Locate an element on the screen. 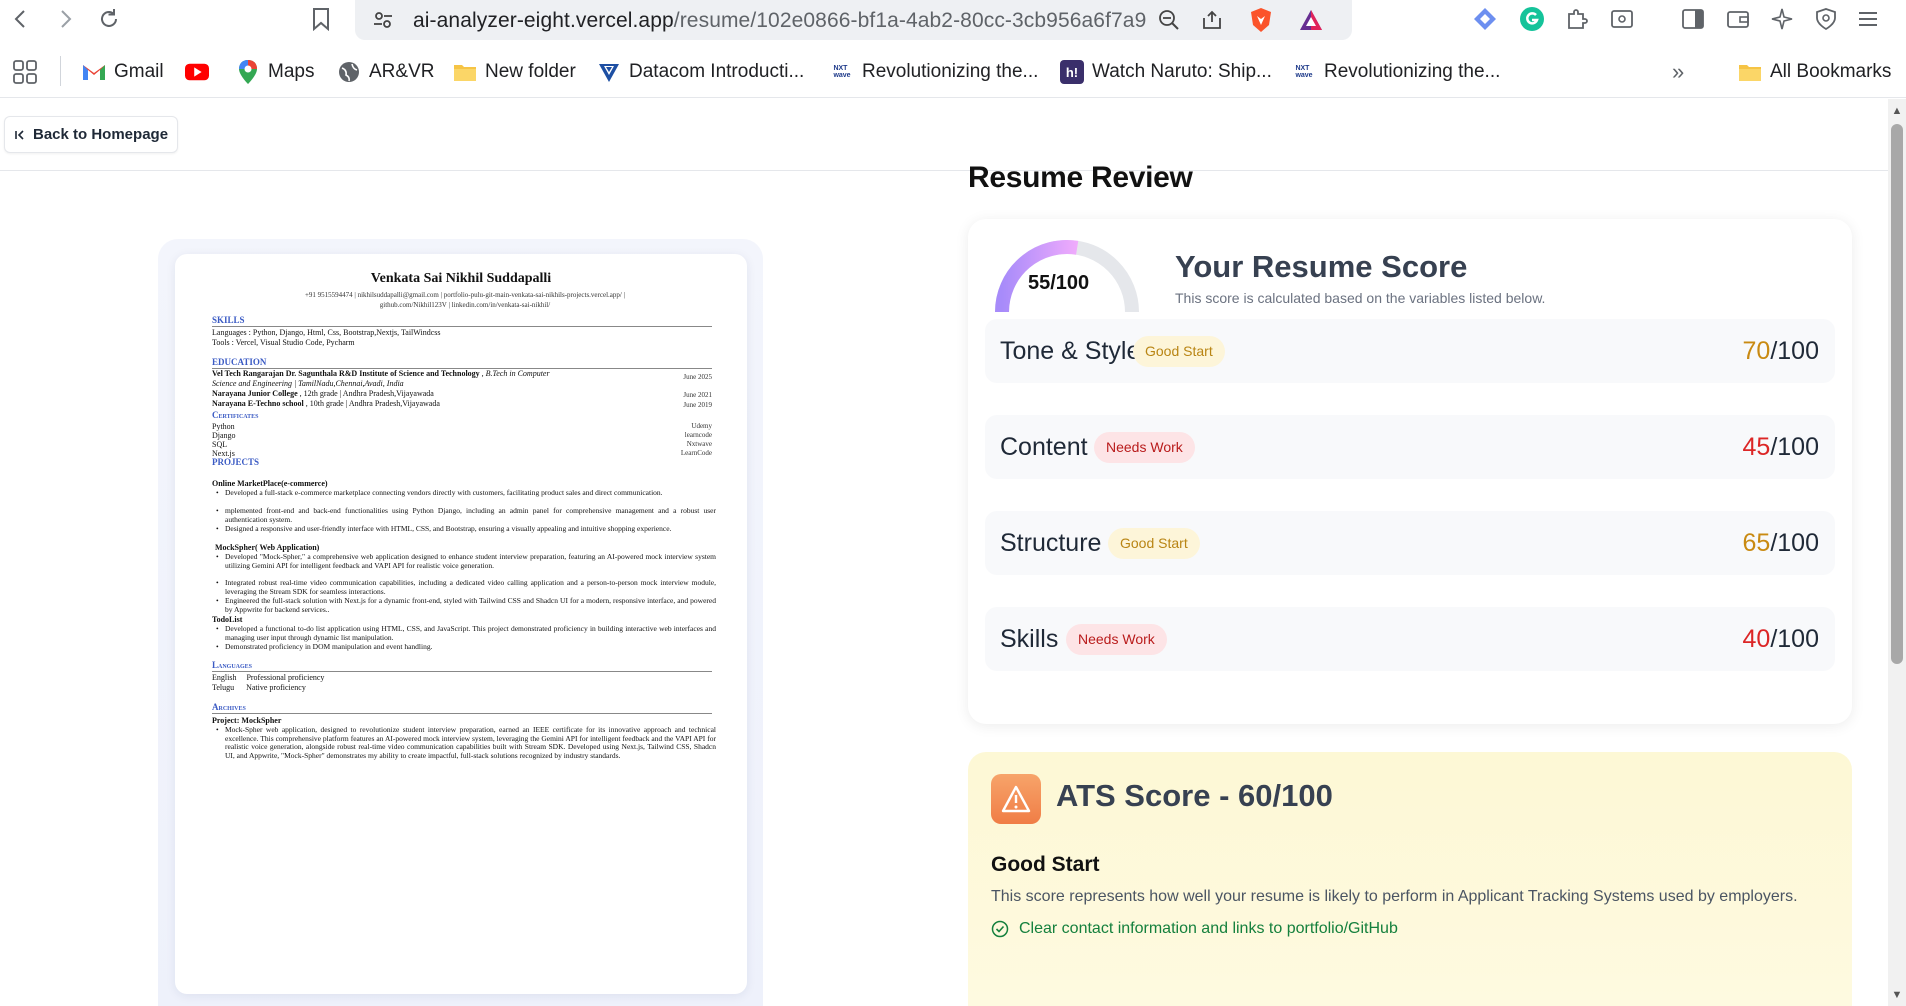 The width and height of the screenshot is (1906, 1006). resume-section-heading: Languages is located at coordinates (462, 666).